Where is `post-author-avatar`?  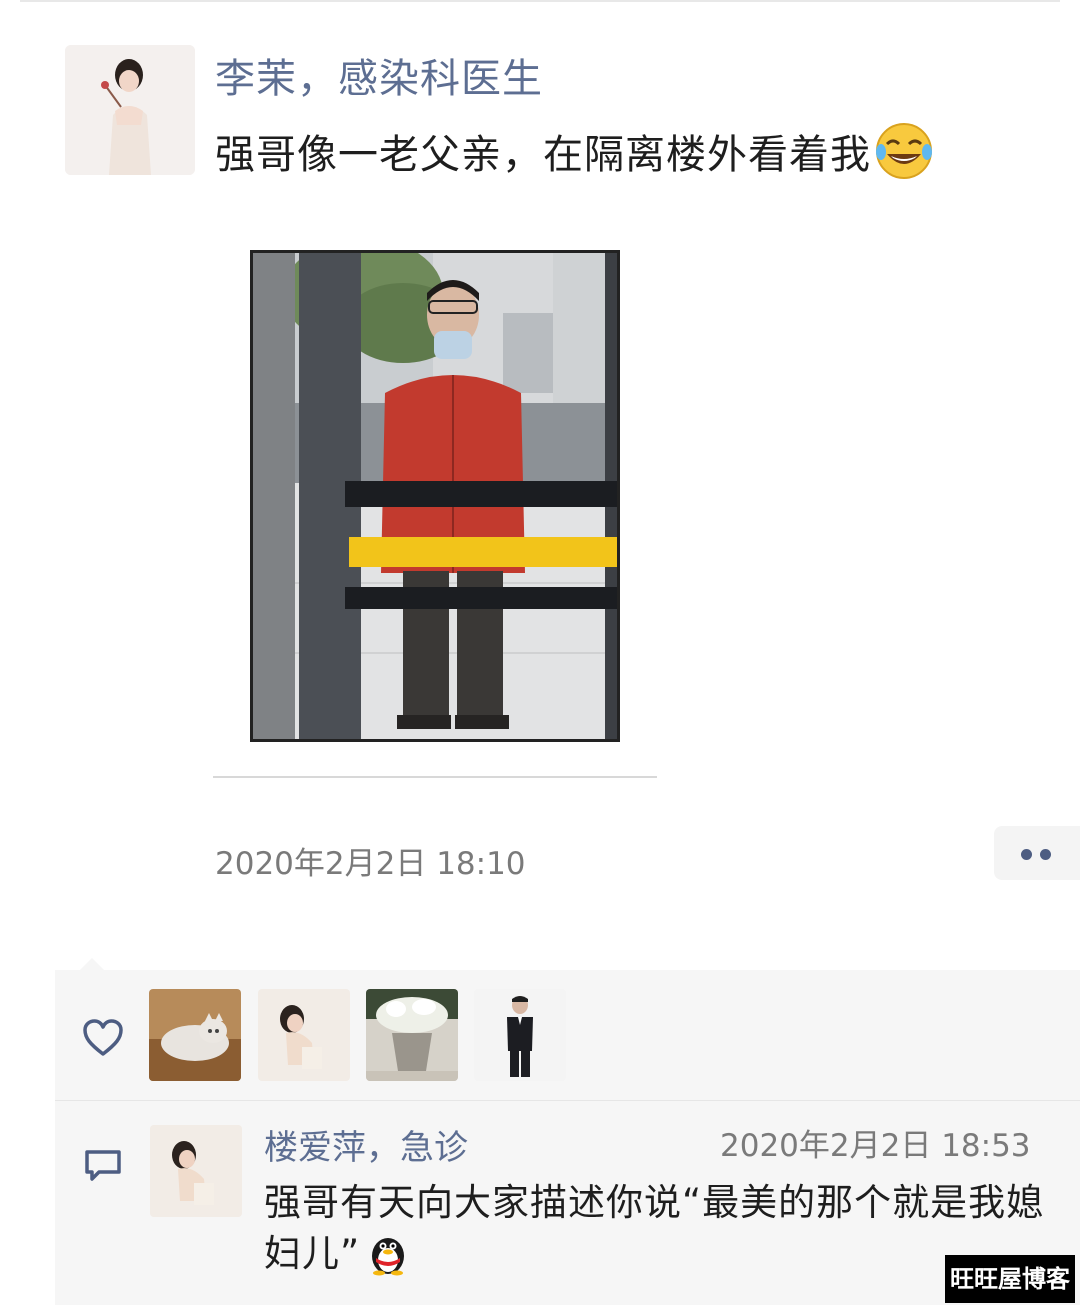 post-author-avatar is located at coordinates (130, 110).